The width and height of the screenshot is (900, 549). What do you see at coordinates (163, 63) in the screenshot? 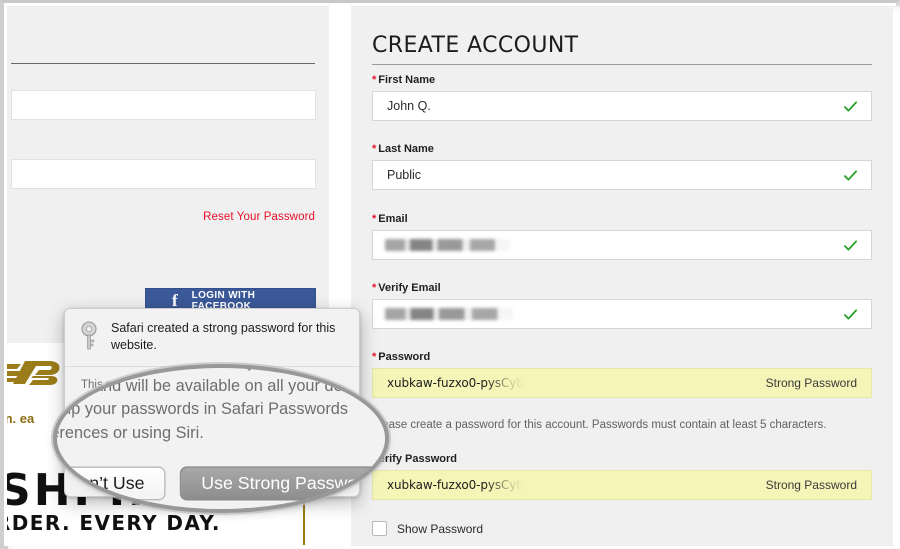
I see `sign-in-divider` at bounding box center [163, 63].